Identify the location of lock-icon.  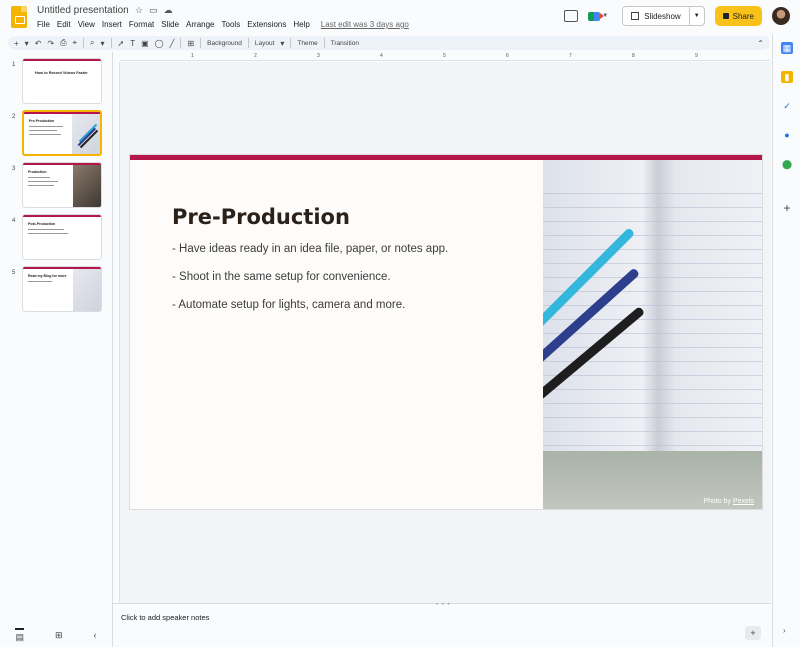
(725, 16).